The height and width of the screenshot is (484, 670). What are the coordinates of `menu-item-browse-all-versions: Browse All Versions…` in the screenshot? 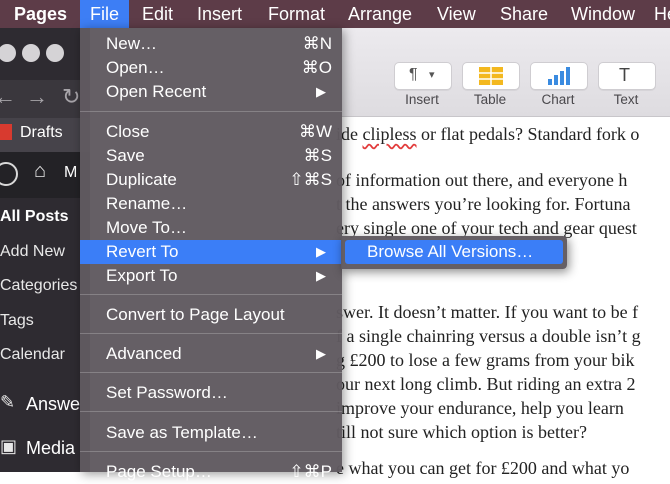 It's located at (454, 252).